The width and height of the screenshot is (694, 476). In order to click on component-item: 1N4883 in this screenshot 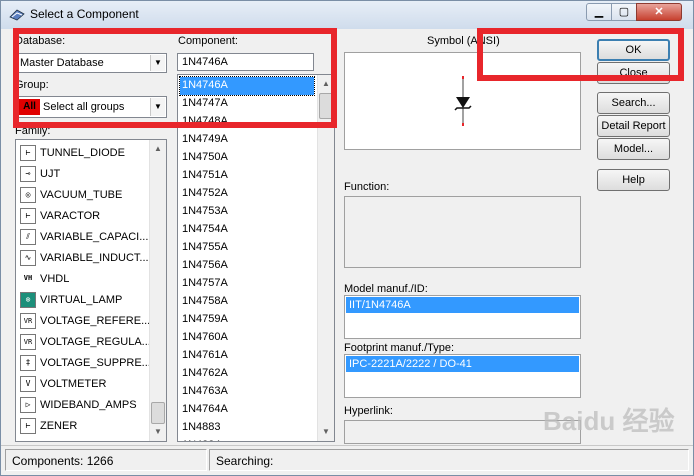, I will do `click(247, 428)`.